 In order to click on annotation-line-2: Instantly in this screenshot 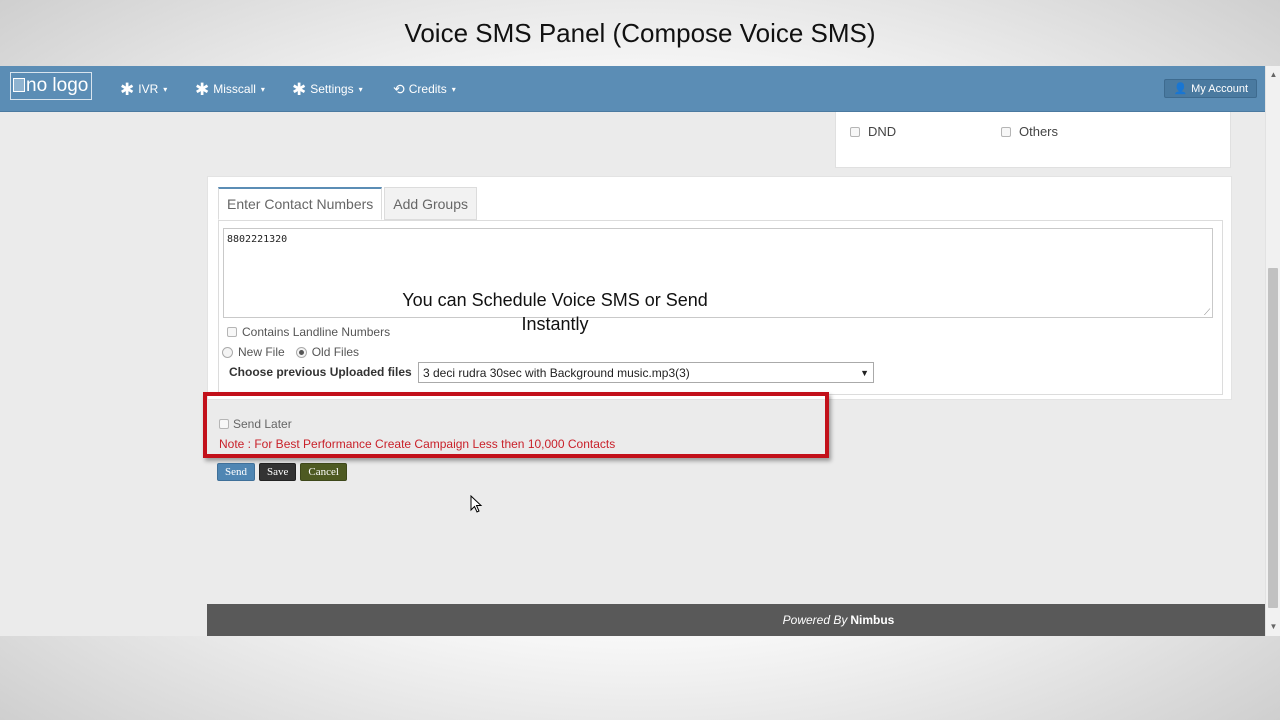, I will do `click(555, 324)`.